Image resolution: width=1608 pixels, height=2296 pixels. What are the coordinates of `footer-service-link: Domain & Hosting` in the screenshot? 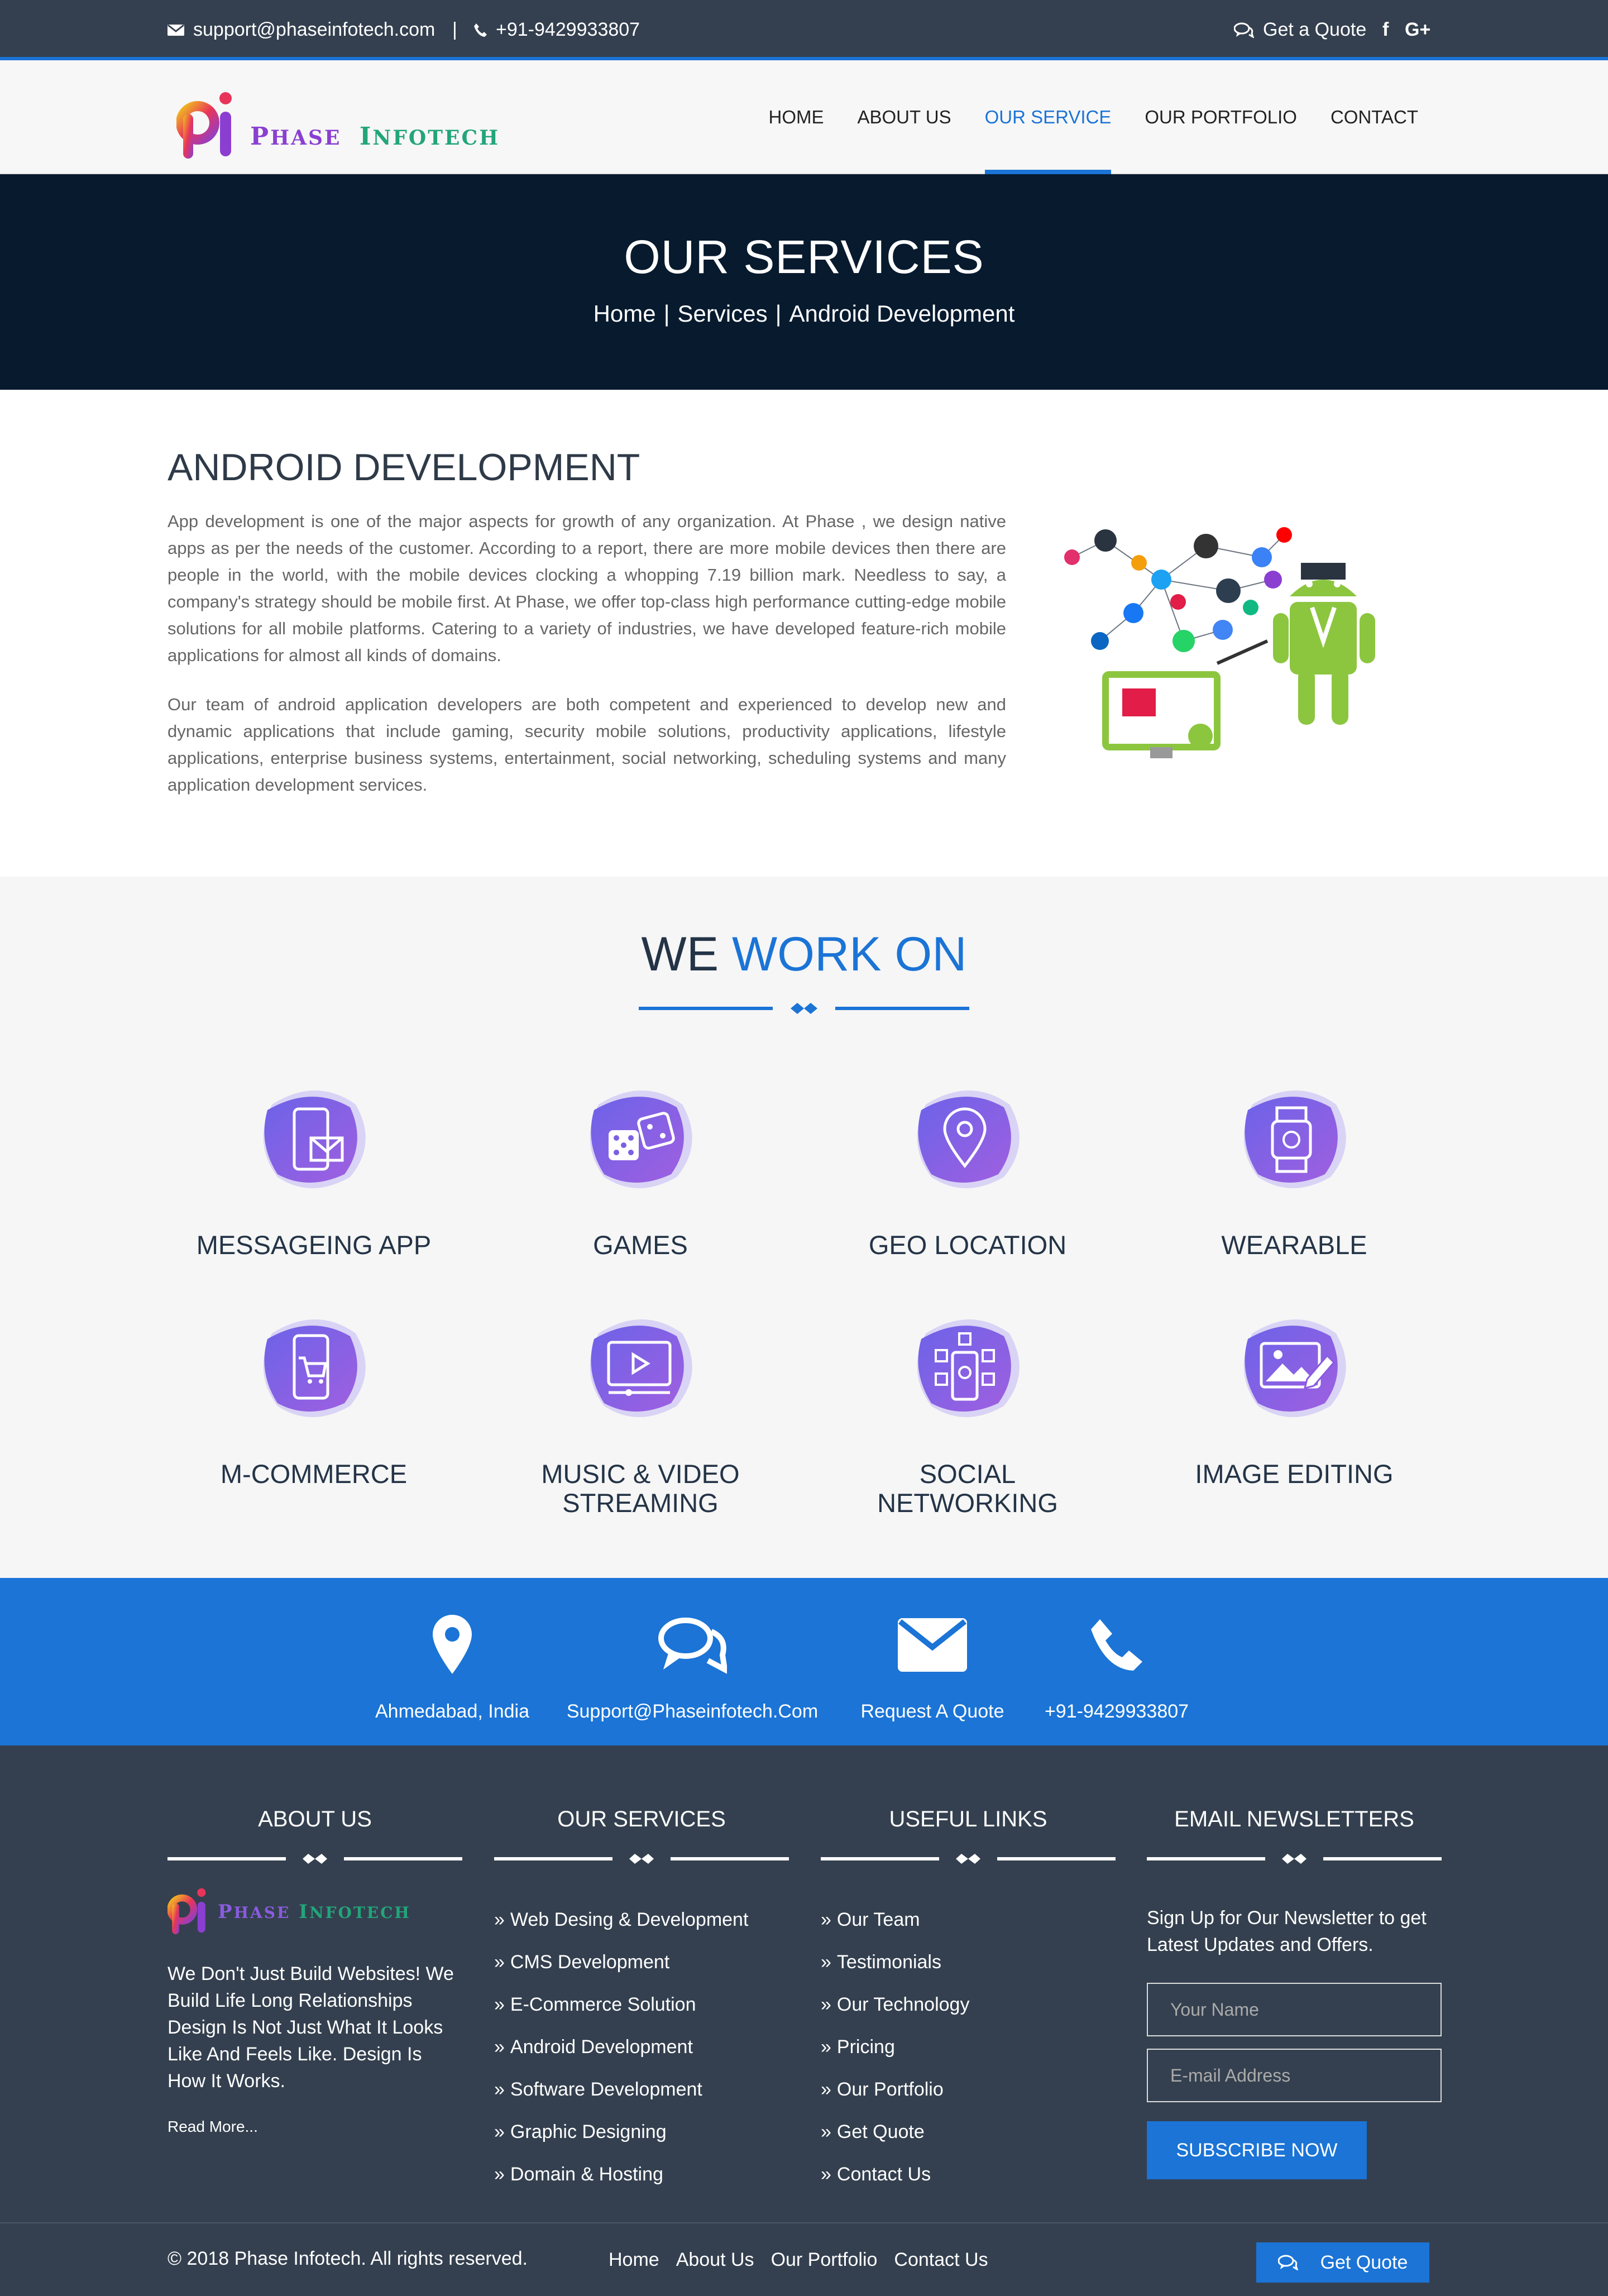 It's located at (641, 2185).